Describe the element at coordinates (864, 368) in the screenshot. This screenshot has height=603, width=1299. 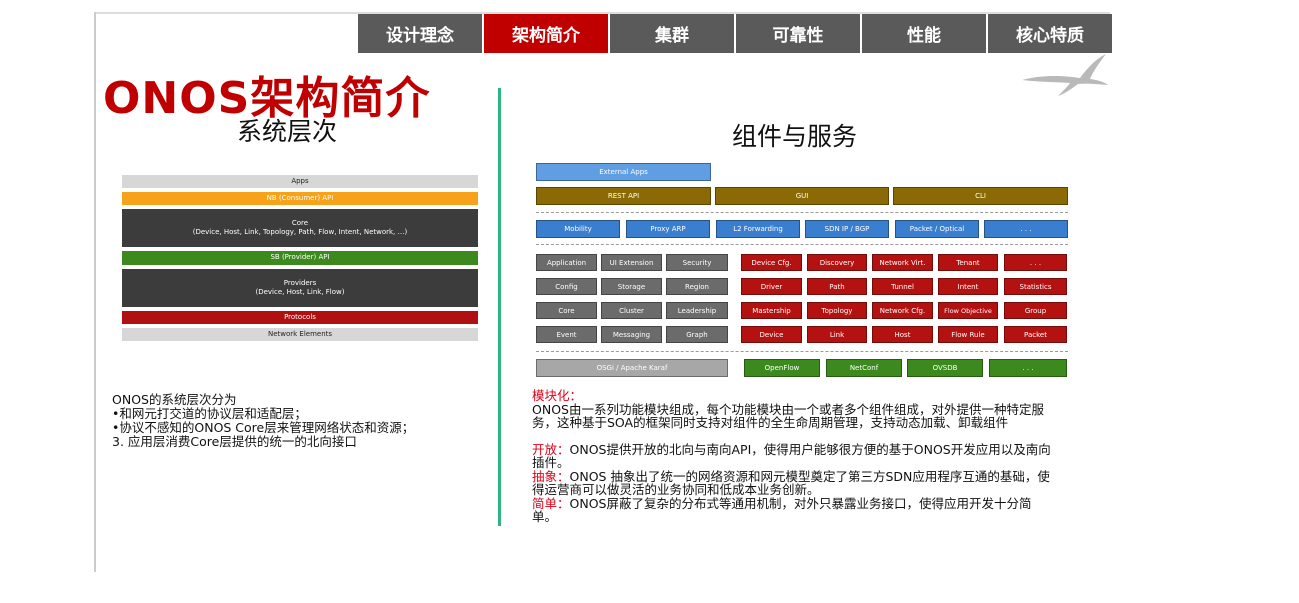
I see `netconf-box: NetConf` at that location.